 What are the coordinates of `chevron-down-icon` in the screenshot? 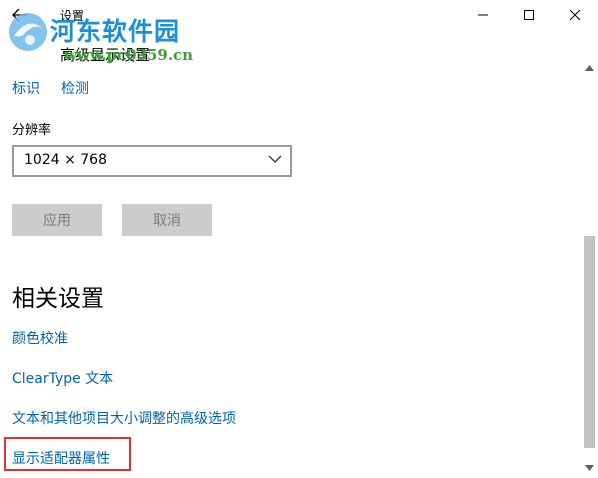 It's located at (275, 159).